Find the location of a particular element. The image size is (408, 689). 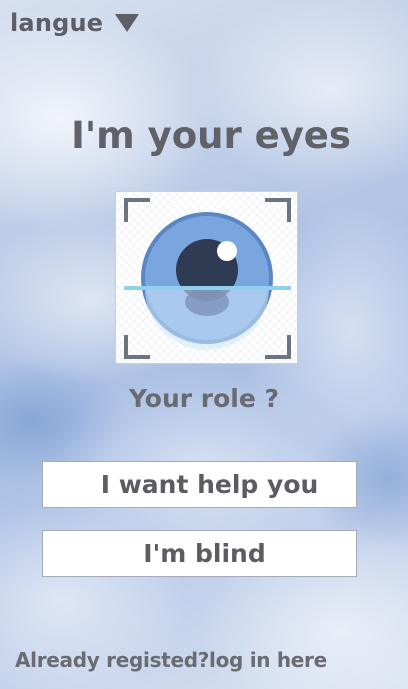

helper-role-label: I want help you is located at coordinates (209, 484).